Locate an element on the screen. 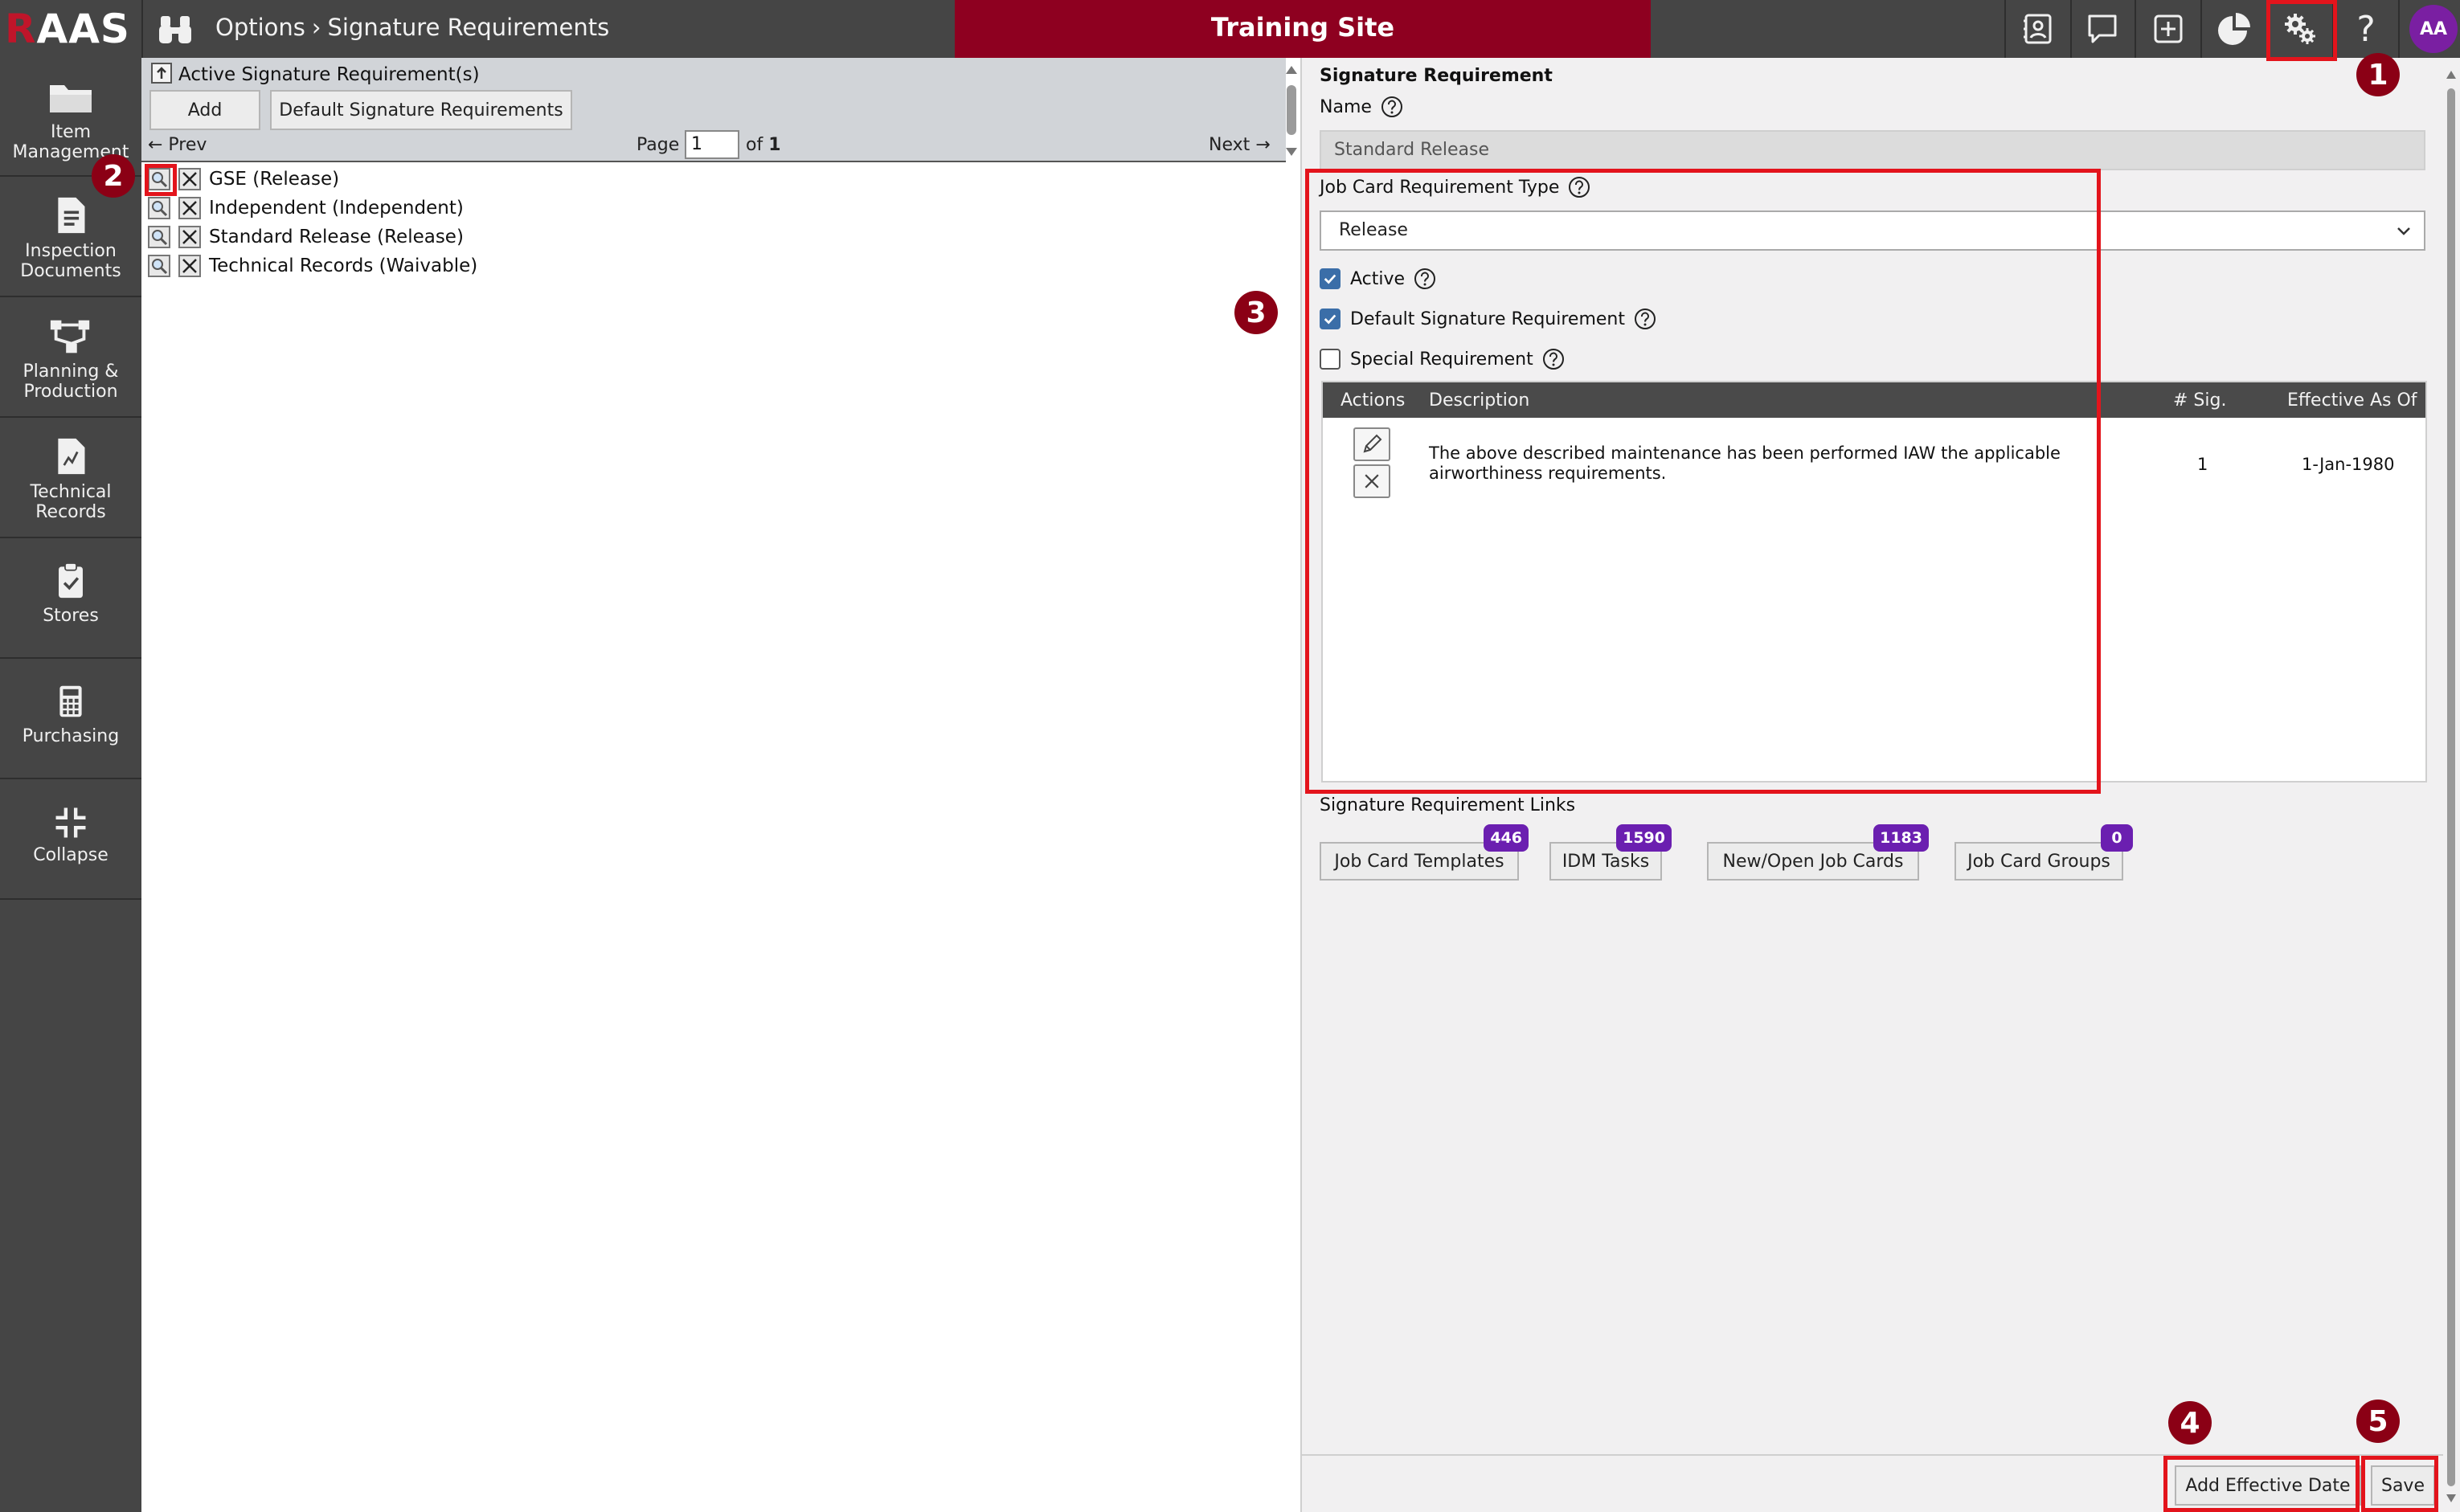 The width and height of the screenshot is (2460, 1512). folder-icon is located at coordinates (71, 98).